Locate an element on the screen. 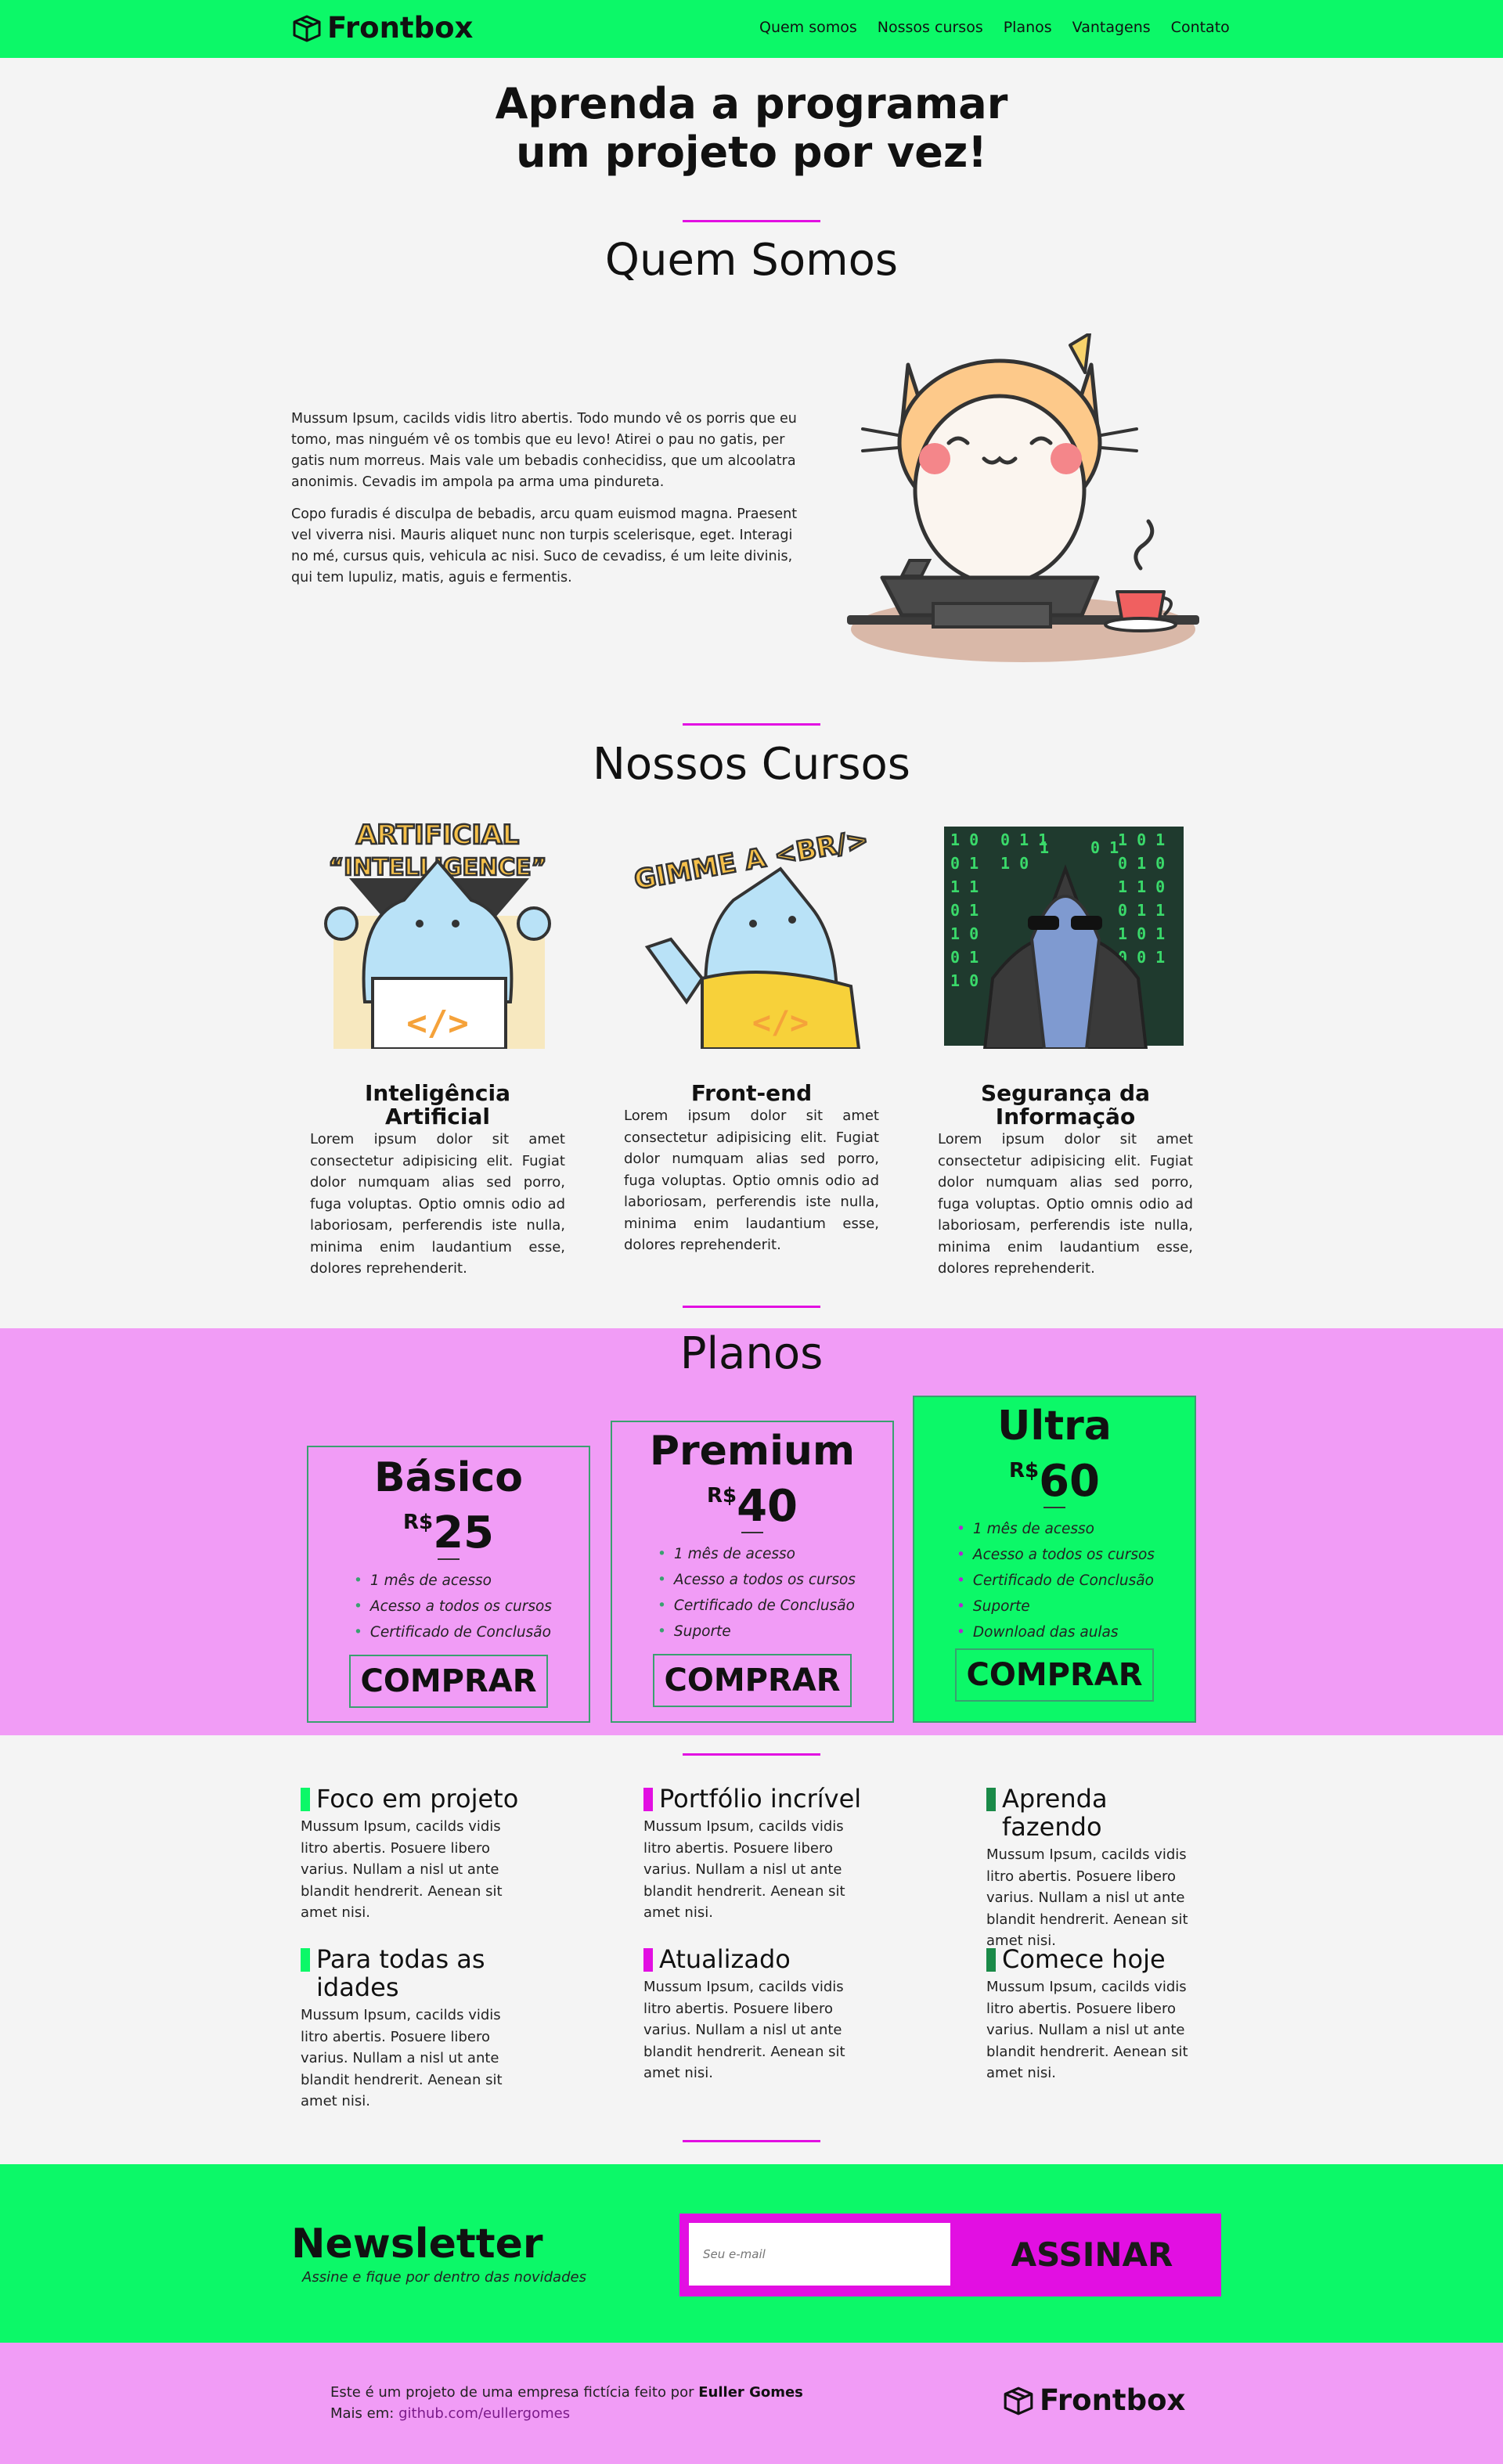 The width and height of the screenshot is (1503, 2464). courses-title: Nossos Cursos is located at coordinates (751, 765).